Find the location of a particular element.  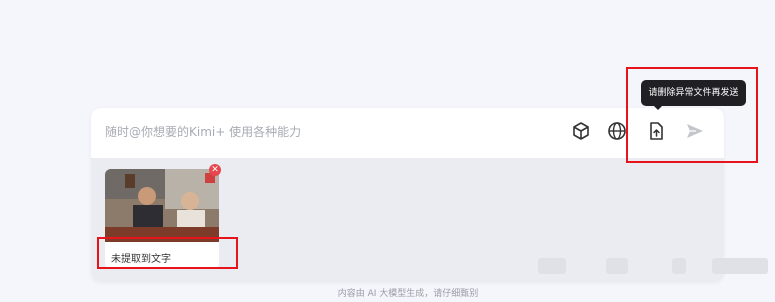

status-highlight-box is located at coordinates (167, 253).